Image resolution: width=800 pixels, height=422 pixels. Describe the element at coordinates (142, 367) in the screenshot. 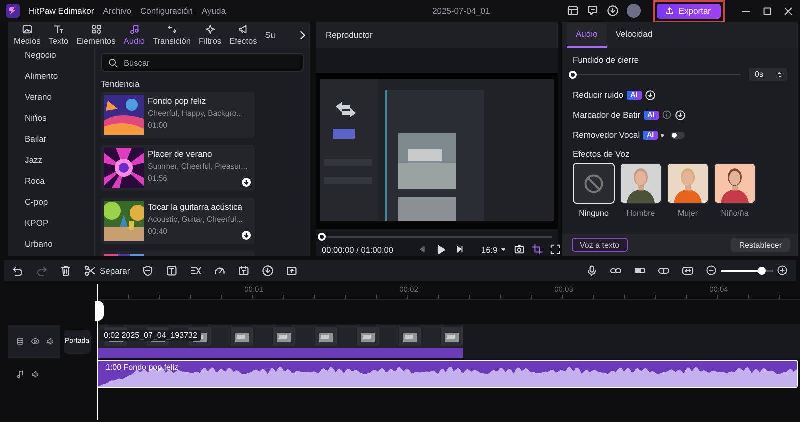

I see `clip-label: 1:00 Fondo pop feliz` at that location.